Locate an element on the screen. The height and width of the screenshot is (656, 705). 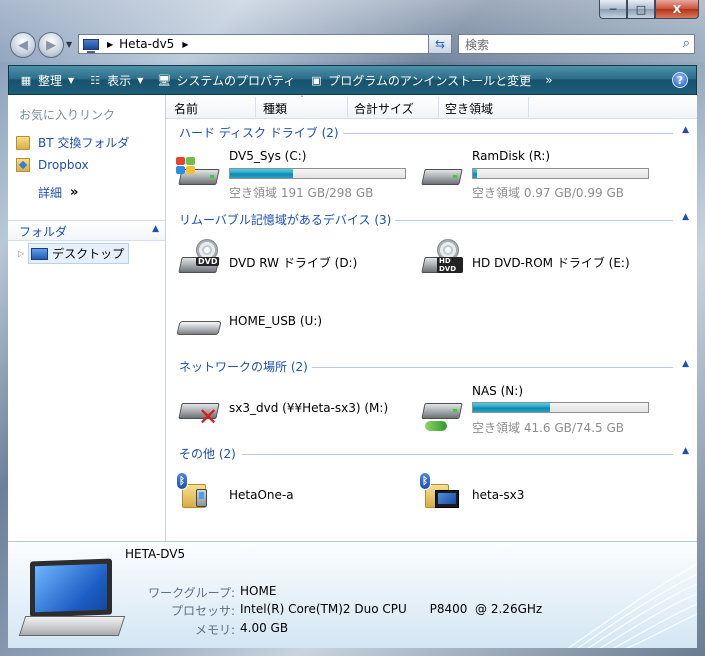
chevron-down-icon: ▼ is located at coordinates (71, 80).